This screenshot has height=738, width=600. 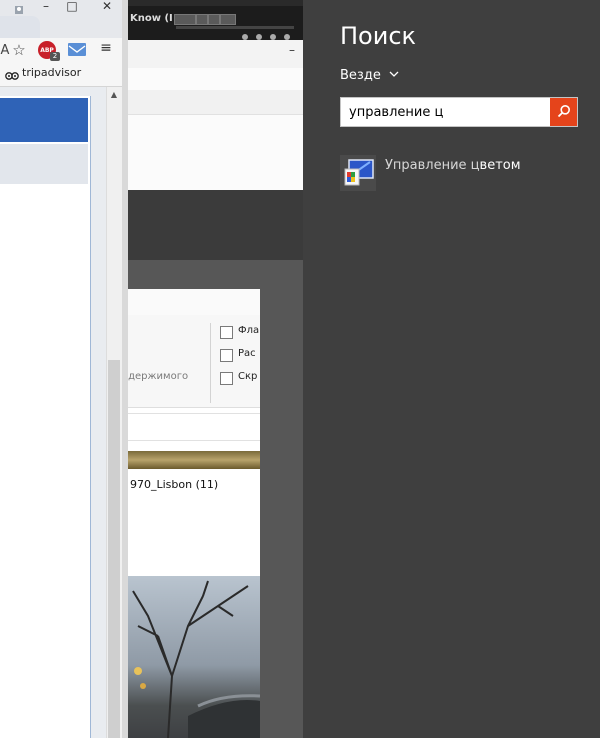 What do you see at coordinates (432, 165) in the screenshot?
I see `search-result-label-match: Управление ц` at bounding box center [432, 165].